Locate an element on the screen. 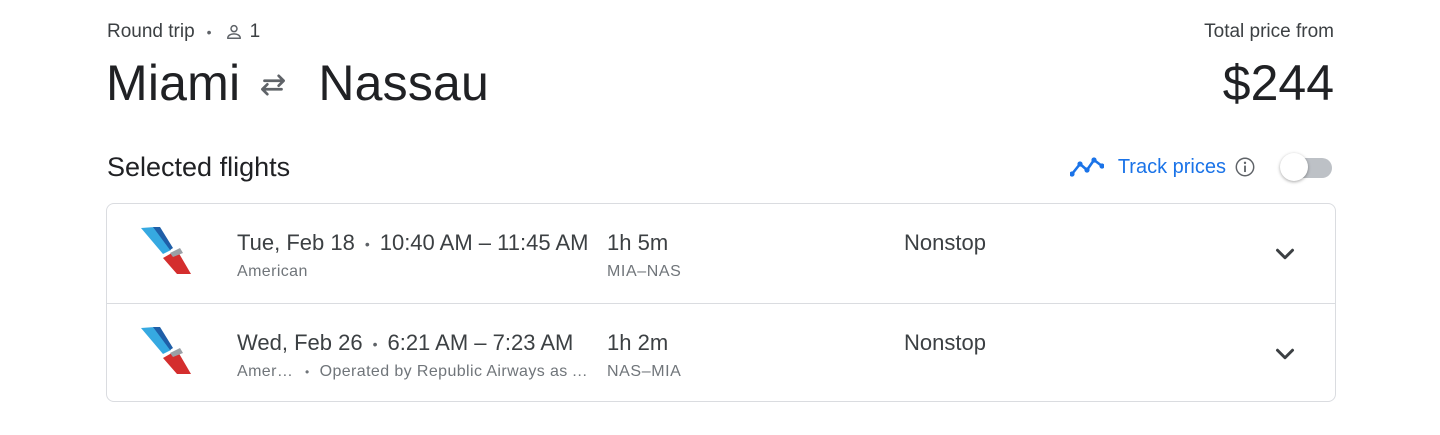 The image size is (1440, 435). flight-date: Wed, Feb 26 is located at coordinates (300, 342).